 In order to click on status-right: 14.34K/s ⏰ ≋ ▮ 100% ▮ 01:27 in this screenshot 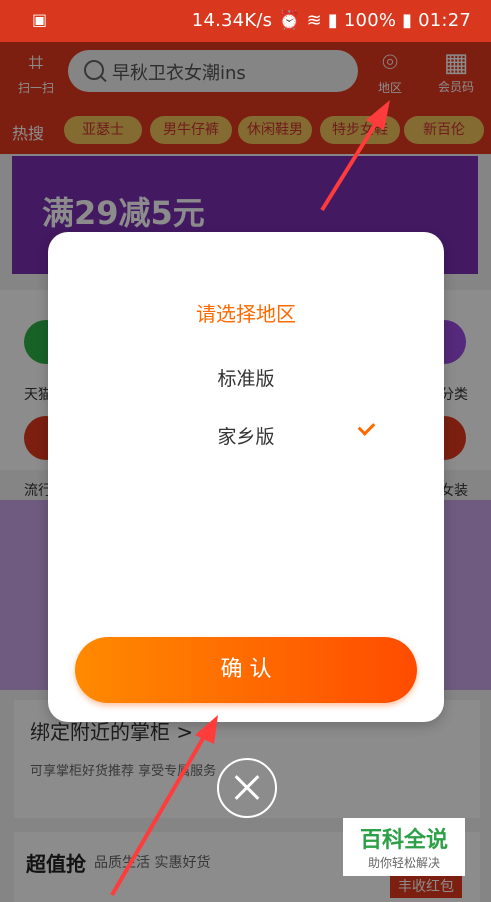, I will do `click(331, 20)`.